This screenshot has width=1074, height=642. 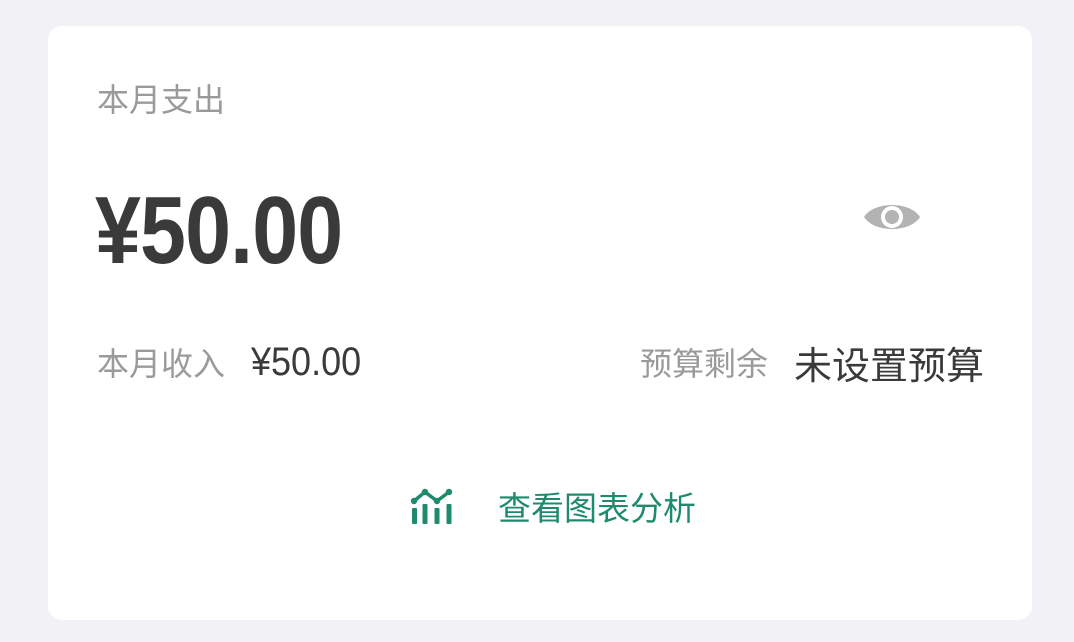 I want to click on month-income-amount: ¥50.00, so click(x=306, y=361).